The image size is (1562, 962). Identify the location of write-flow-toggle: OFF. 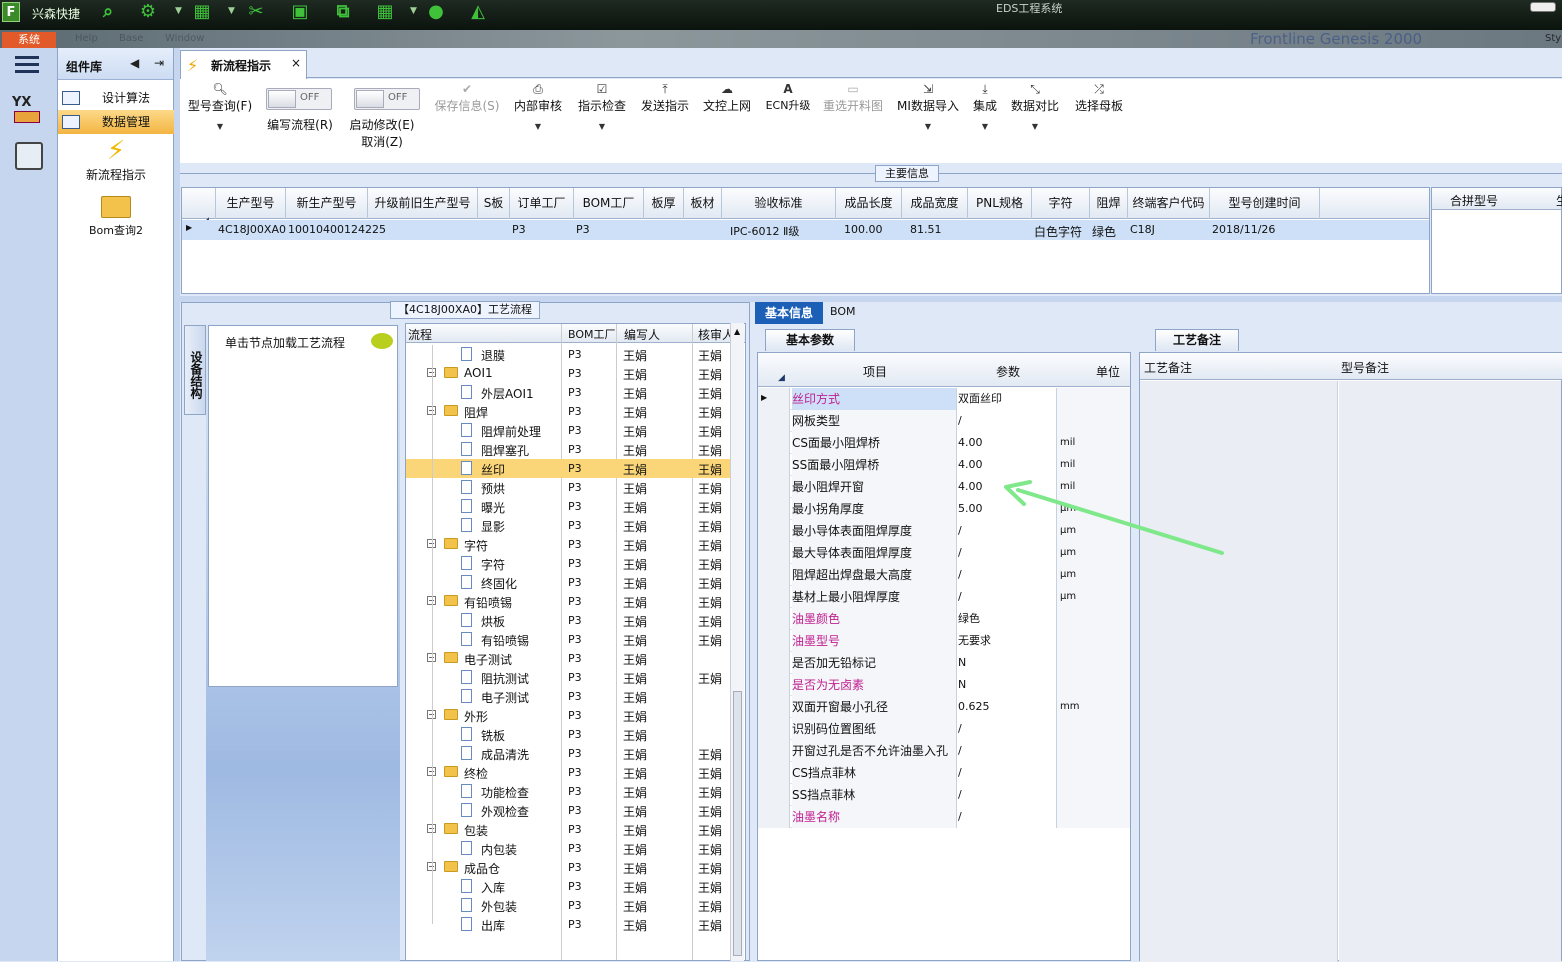
(299, 99).